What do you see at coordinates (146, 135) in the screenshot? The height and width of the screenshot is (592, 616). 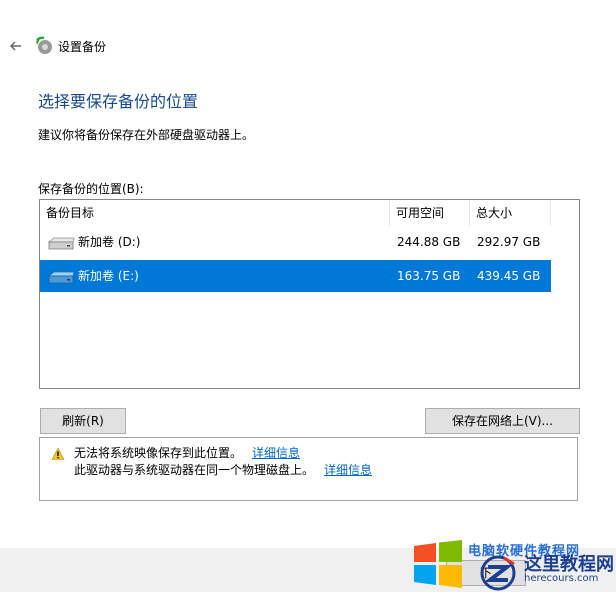 I see `page-description: 建议你将备份保存在外部硬盘驱动器上。` at bounding box center [146, 135].